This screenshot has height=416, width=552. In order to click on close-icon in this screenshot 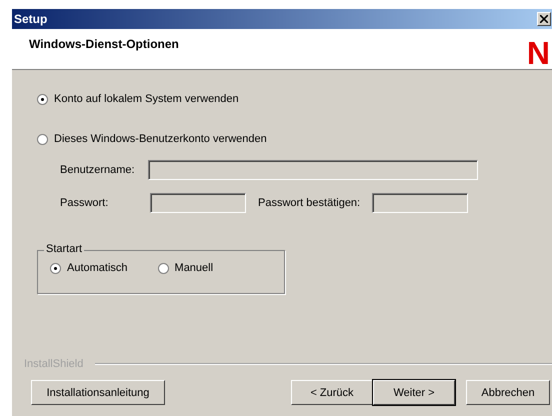, I will do `click(544, 19)`.